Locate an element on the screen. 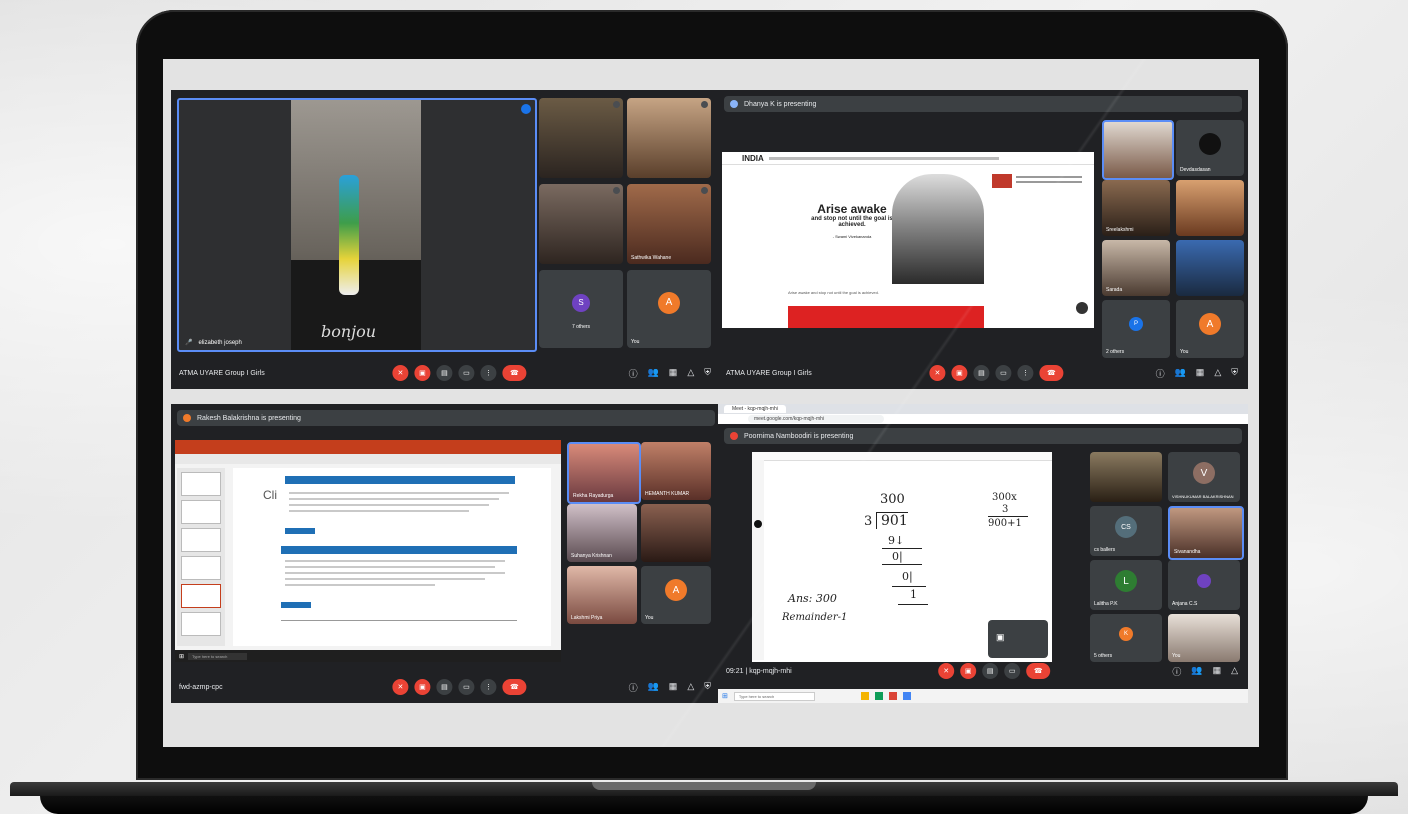 Image resolution: width=1408 pixels, height=814 pixels. control-bar: fwd-azmp-cpc ✕ ▣ ▤ ▭ ⋮ ☎ ⓘ 👥 ▦ △ ⛨ is located at coordinates (446, 687).